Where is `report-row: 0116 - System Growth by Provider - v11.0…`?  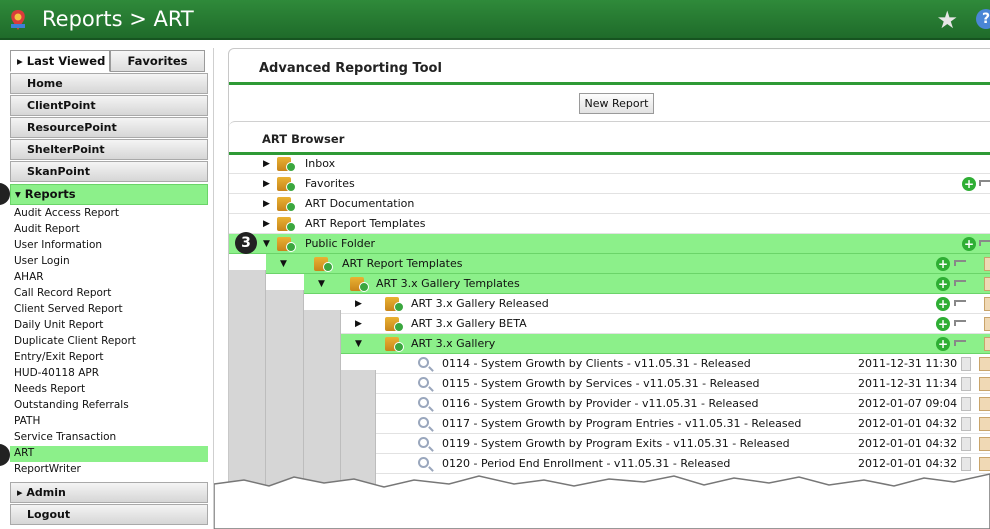
report-row: 0116 - System Growth by Provider - v11.0… is located at coordinates (683, 404).